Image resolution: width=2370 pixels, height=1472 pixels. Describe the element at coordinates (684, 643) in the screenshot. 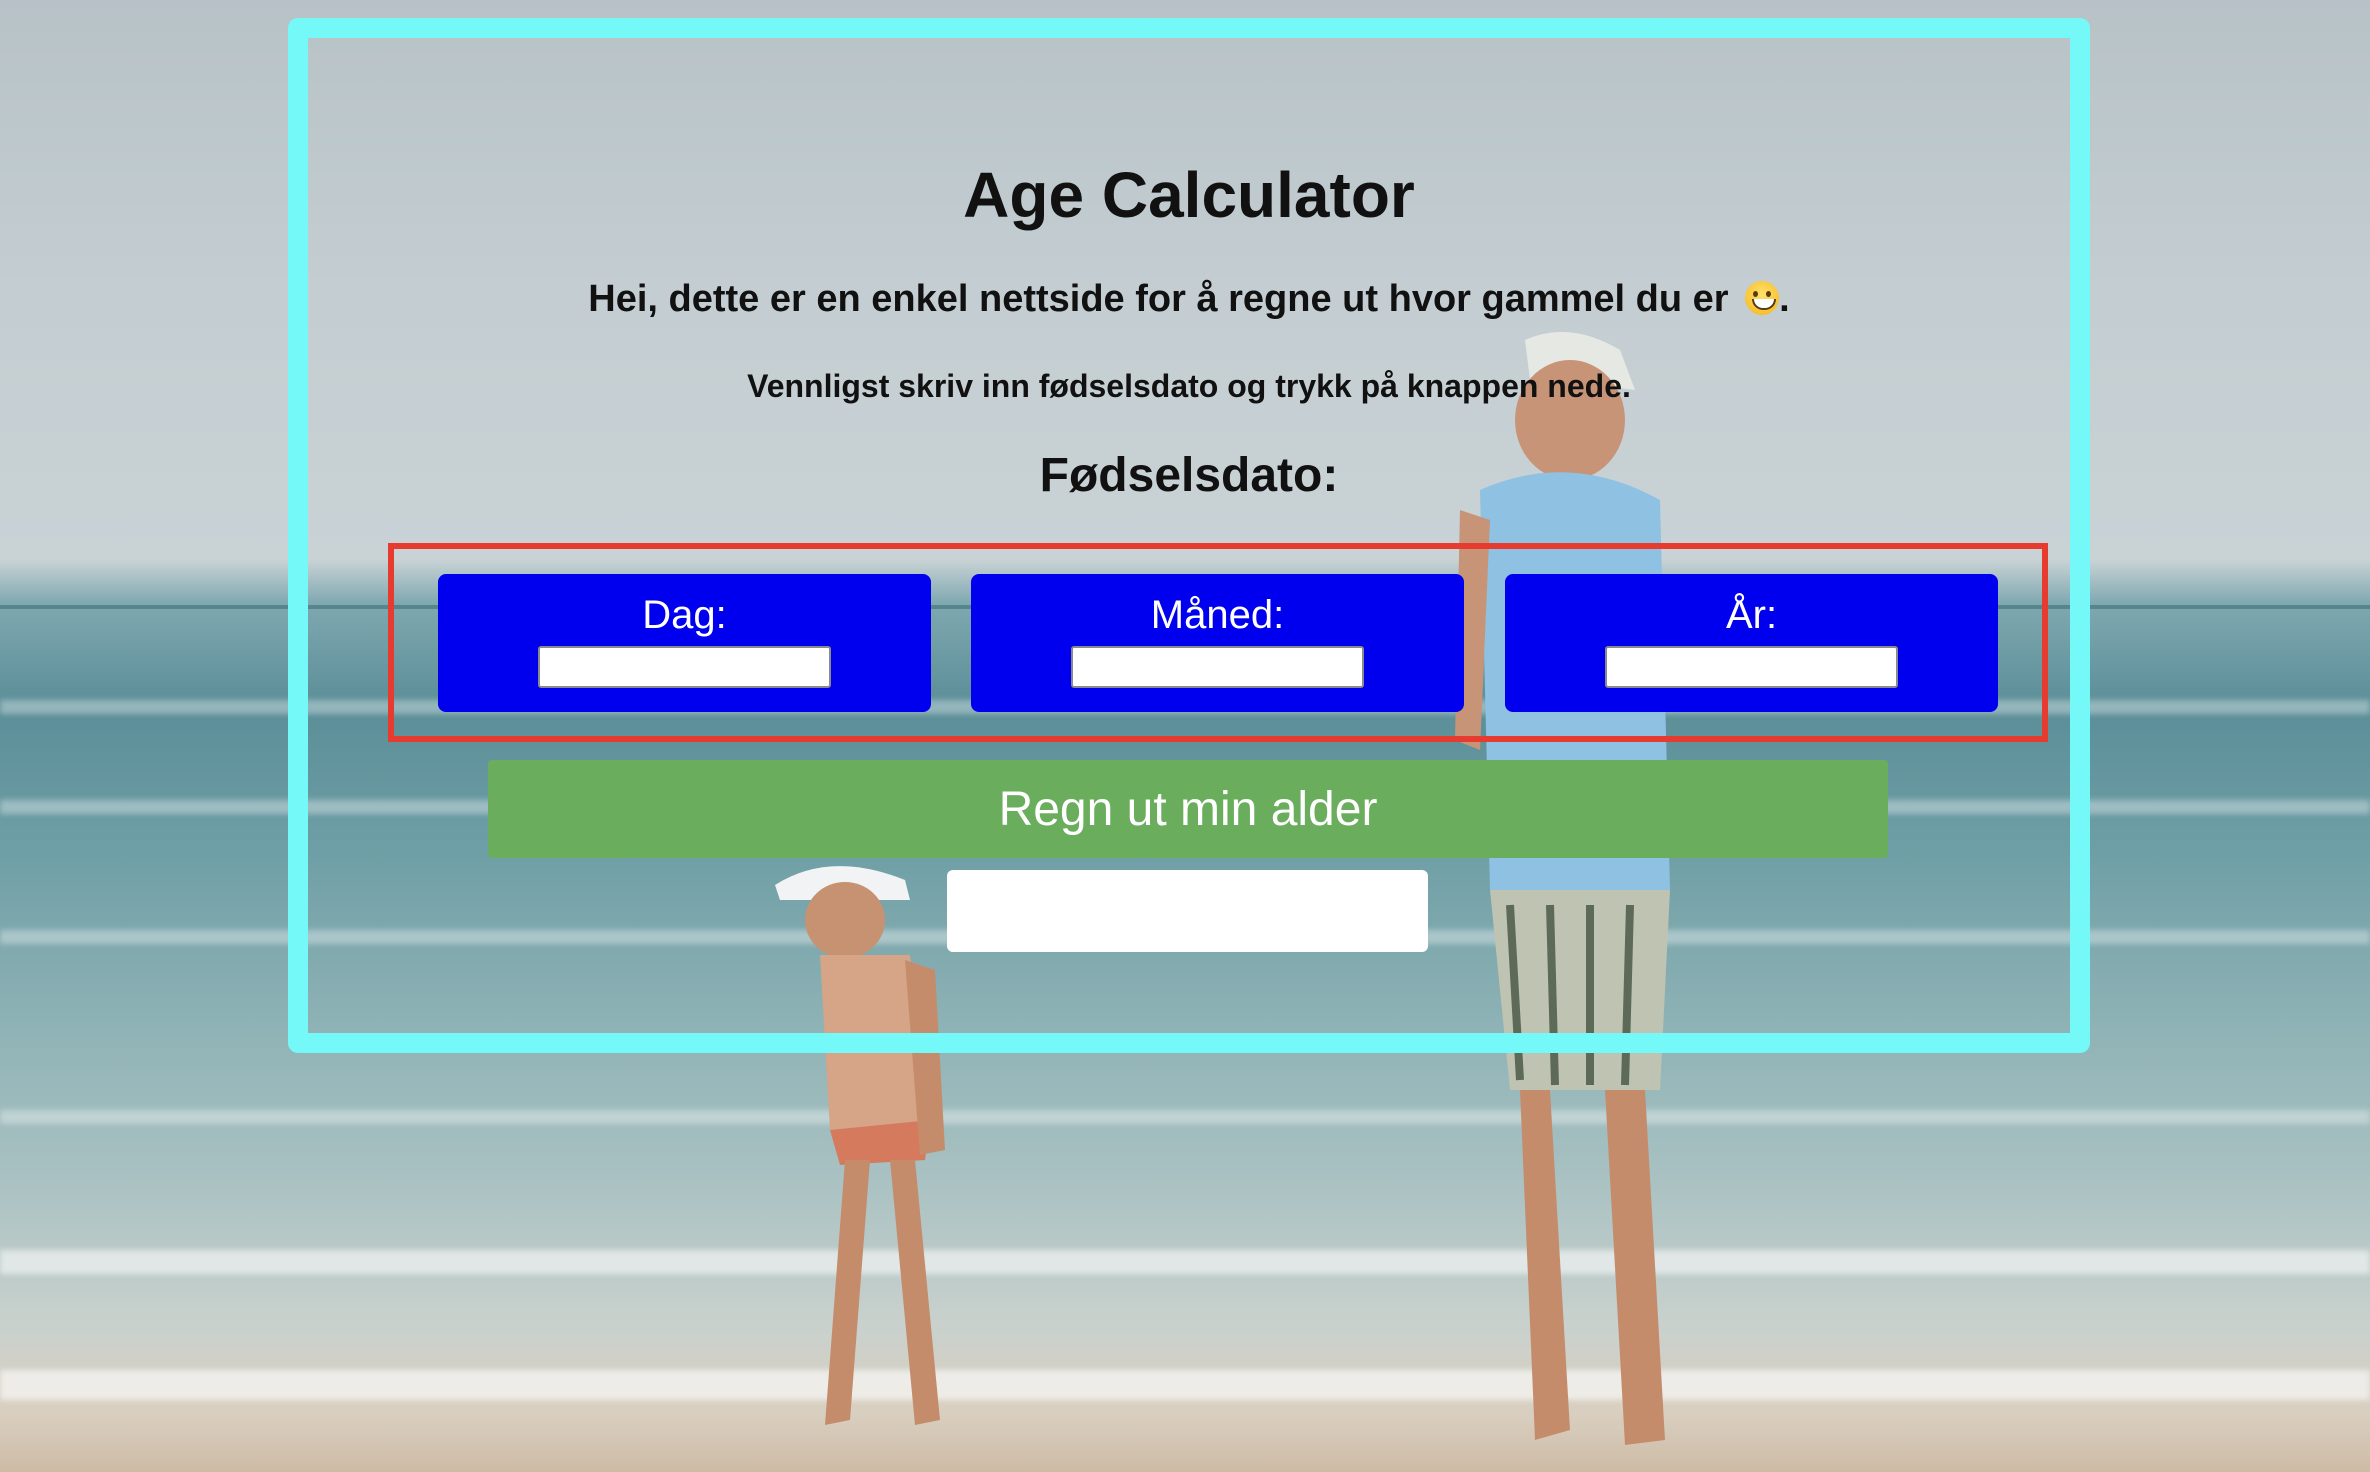

I see `day-field-card: Dag:` at that location.